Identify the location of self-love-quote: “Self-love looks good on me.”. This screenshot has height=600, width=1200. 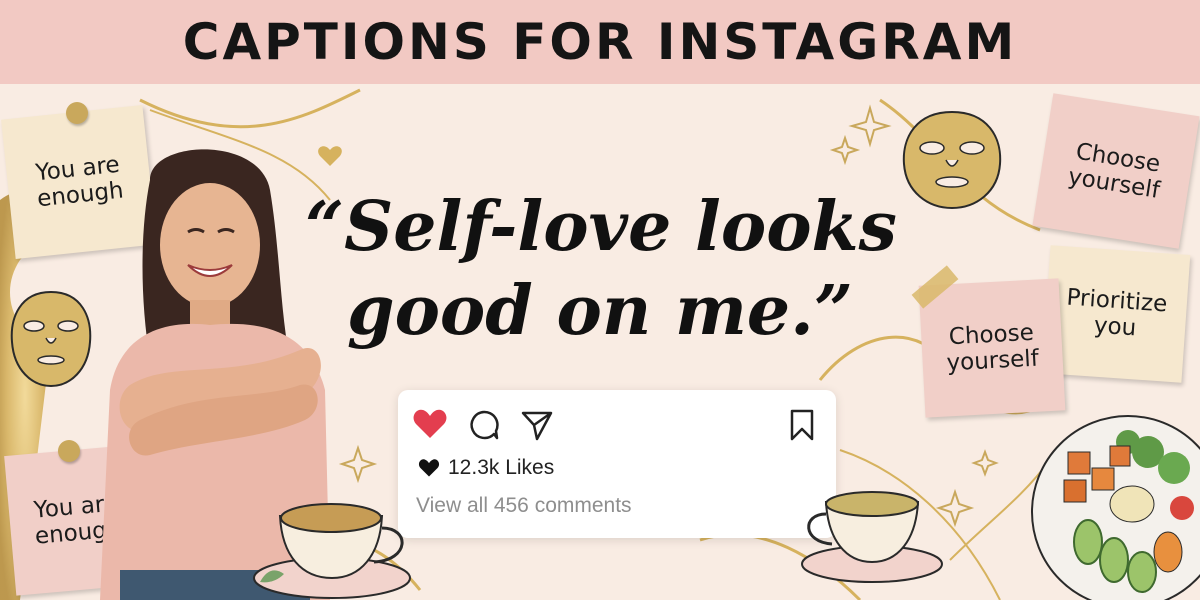
(601, 269).